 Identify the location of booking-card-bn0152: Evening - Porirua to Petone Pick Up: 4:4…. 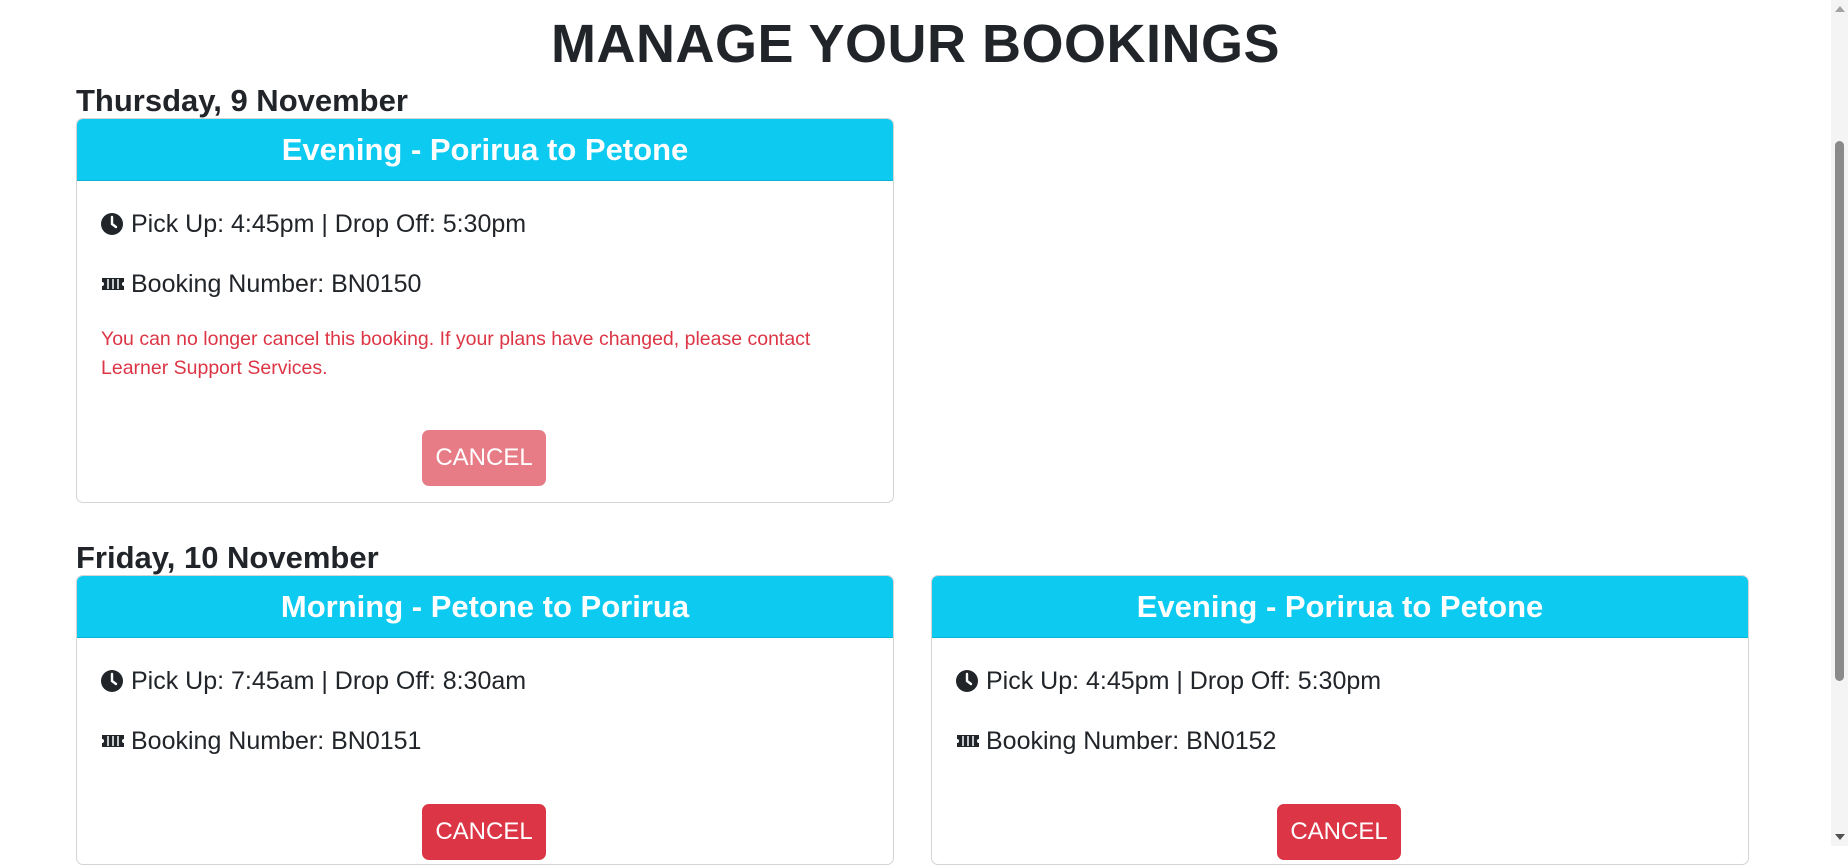
(1340, 720).